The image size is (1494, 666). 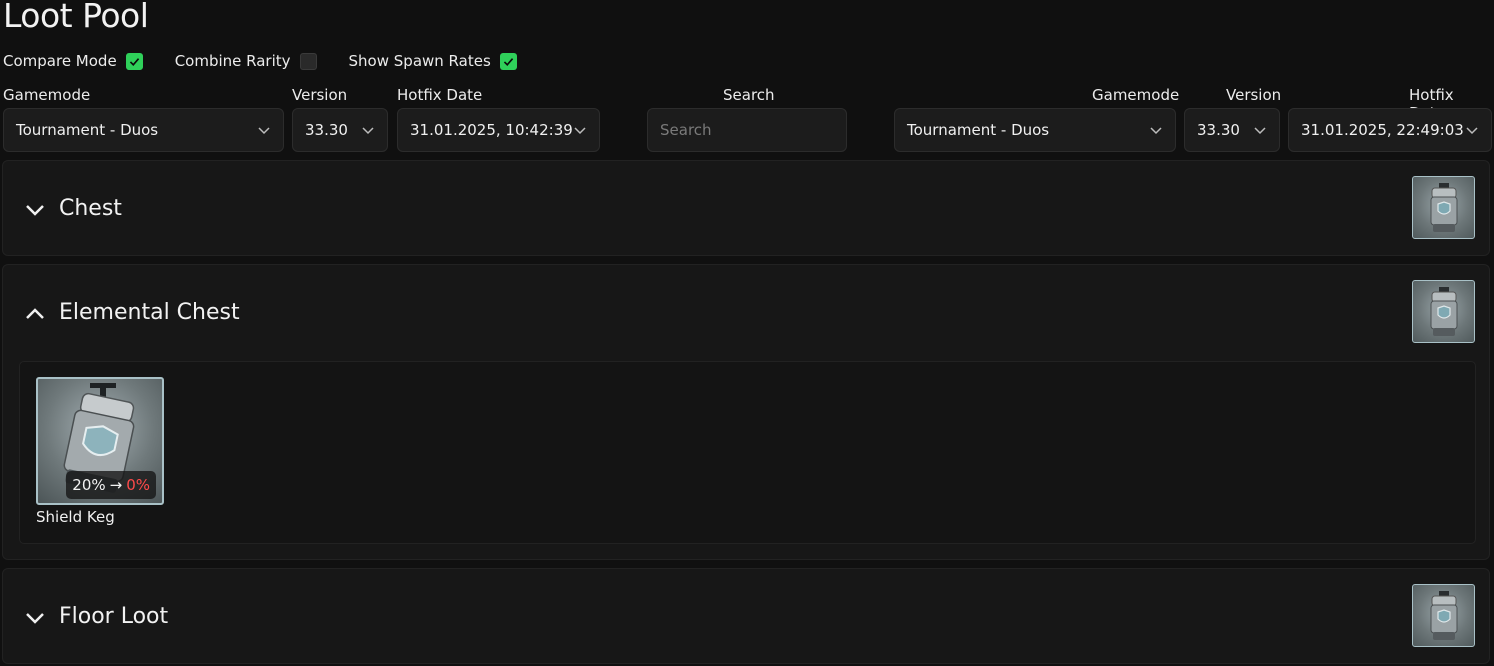 What do you see at coordinates (114, 616) in the screenshot?
I see `section-title: Floor Loot` at bounding box center [114, 616].